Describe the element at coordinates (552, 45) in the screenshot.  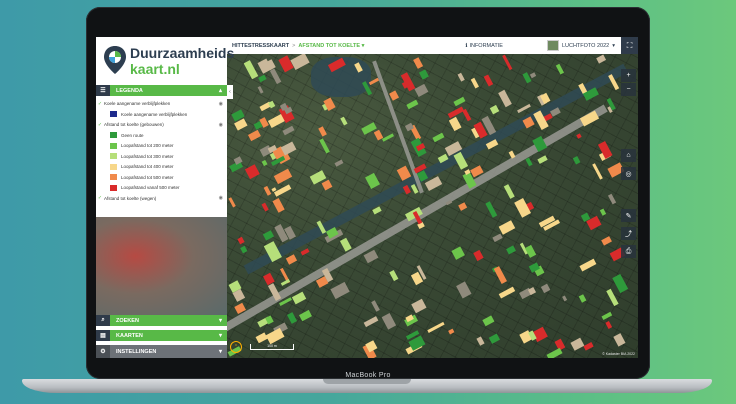
I see `basemap-thumbnail` at that location.